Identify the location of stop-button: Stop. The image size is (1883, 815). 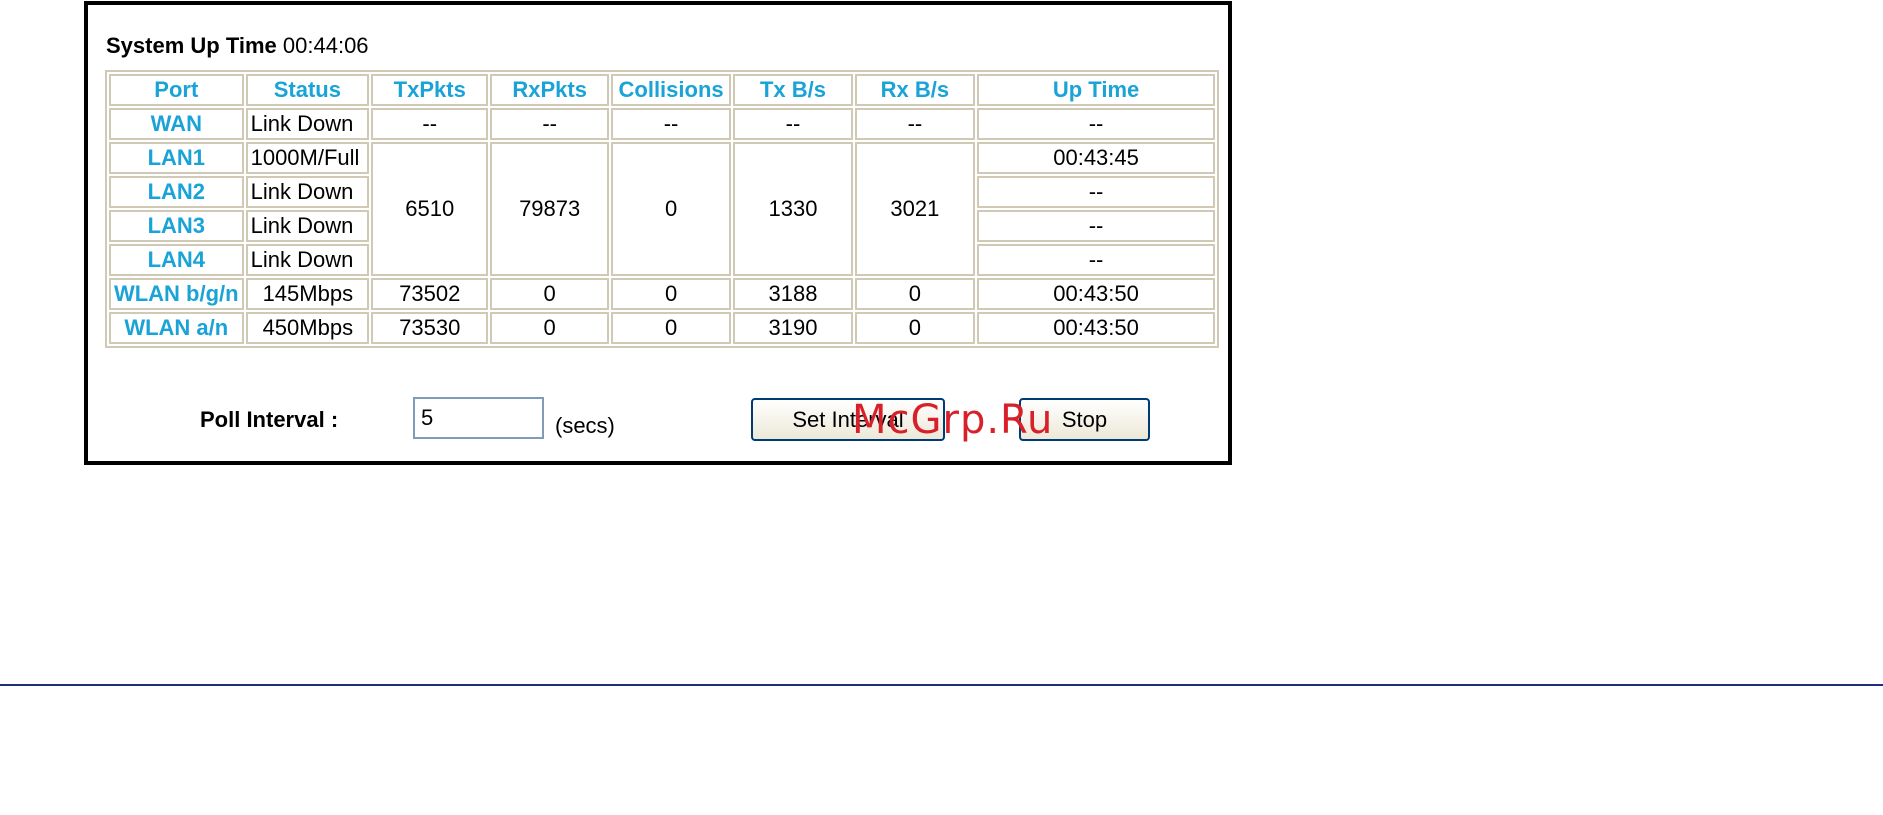
(1084, 419).